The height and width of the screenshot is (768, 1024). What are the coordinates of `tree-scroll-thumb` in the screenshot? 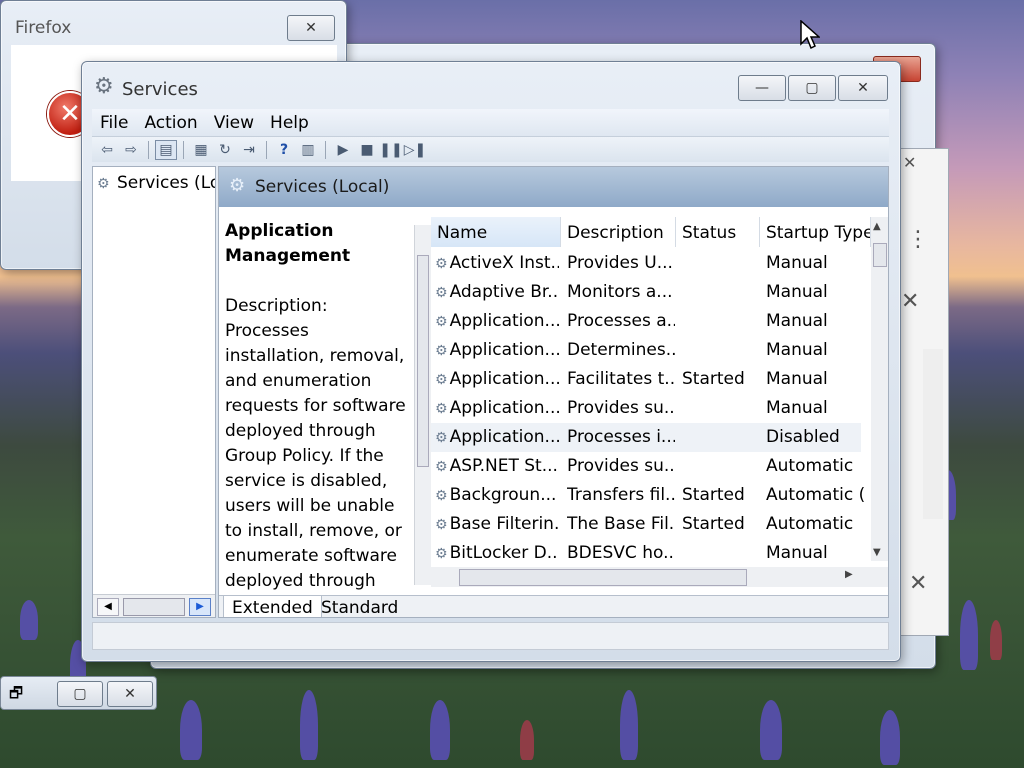 It's located at (154, 607).